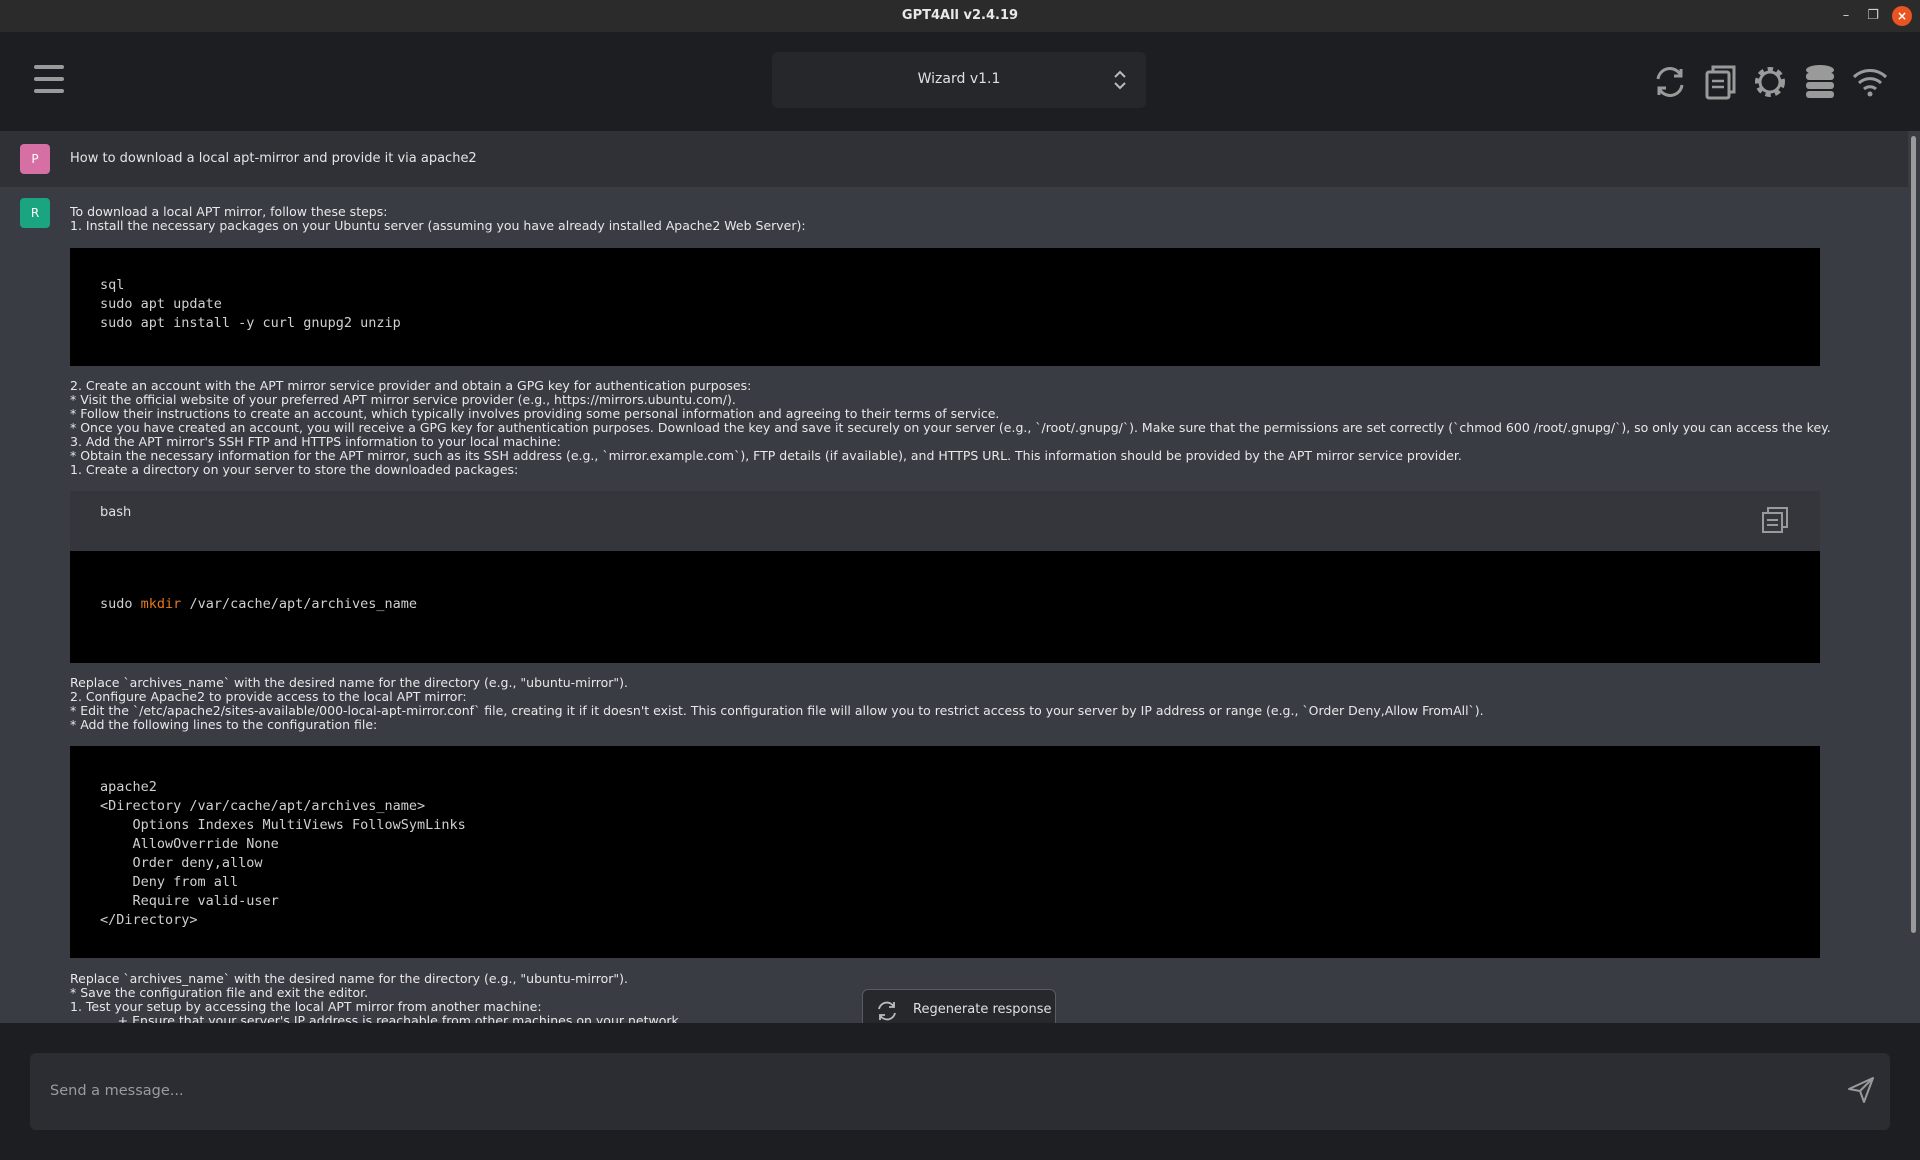 The width and height of the screenshot is (1920, 1160). I want to click on database-icon, so click(1820, 82).